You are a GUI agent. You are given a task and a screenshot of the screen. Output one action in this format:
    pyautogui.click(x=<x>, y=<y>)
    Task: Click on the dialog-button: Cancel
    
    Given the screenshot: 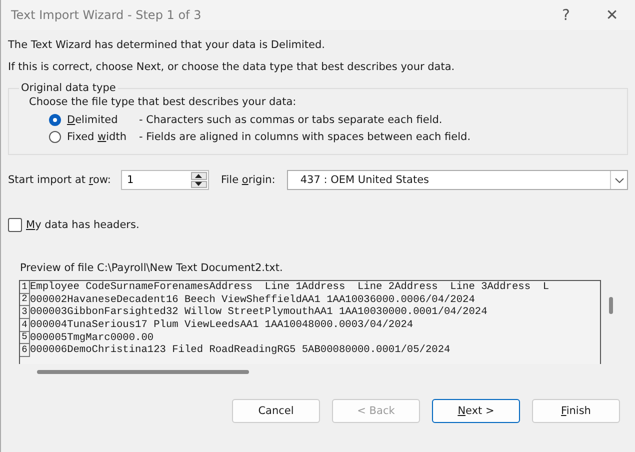 What is the action you would take?
    pyautogui.click(x=276, y=411)
    